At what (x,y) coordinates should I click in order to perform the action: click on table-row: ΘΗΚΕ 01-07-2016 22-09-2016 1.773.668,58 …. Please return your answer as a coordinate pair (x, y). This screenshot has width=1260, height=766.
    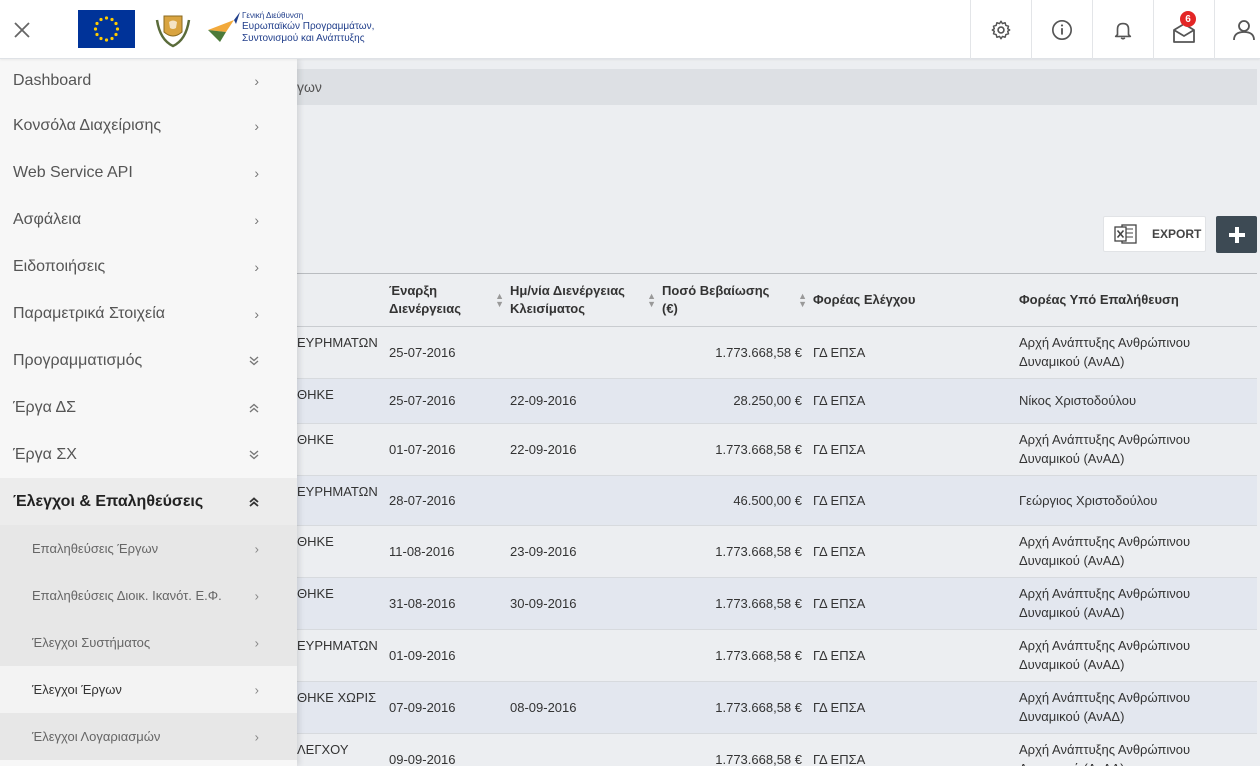
    Looking at the image, I should click on (777, 449).